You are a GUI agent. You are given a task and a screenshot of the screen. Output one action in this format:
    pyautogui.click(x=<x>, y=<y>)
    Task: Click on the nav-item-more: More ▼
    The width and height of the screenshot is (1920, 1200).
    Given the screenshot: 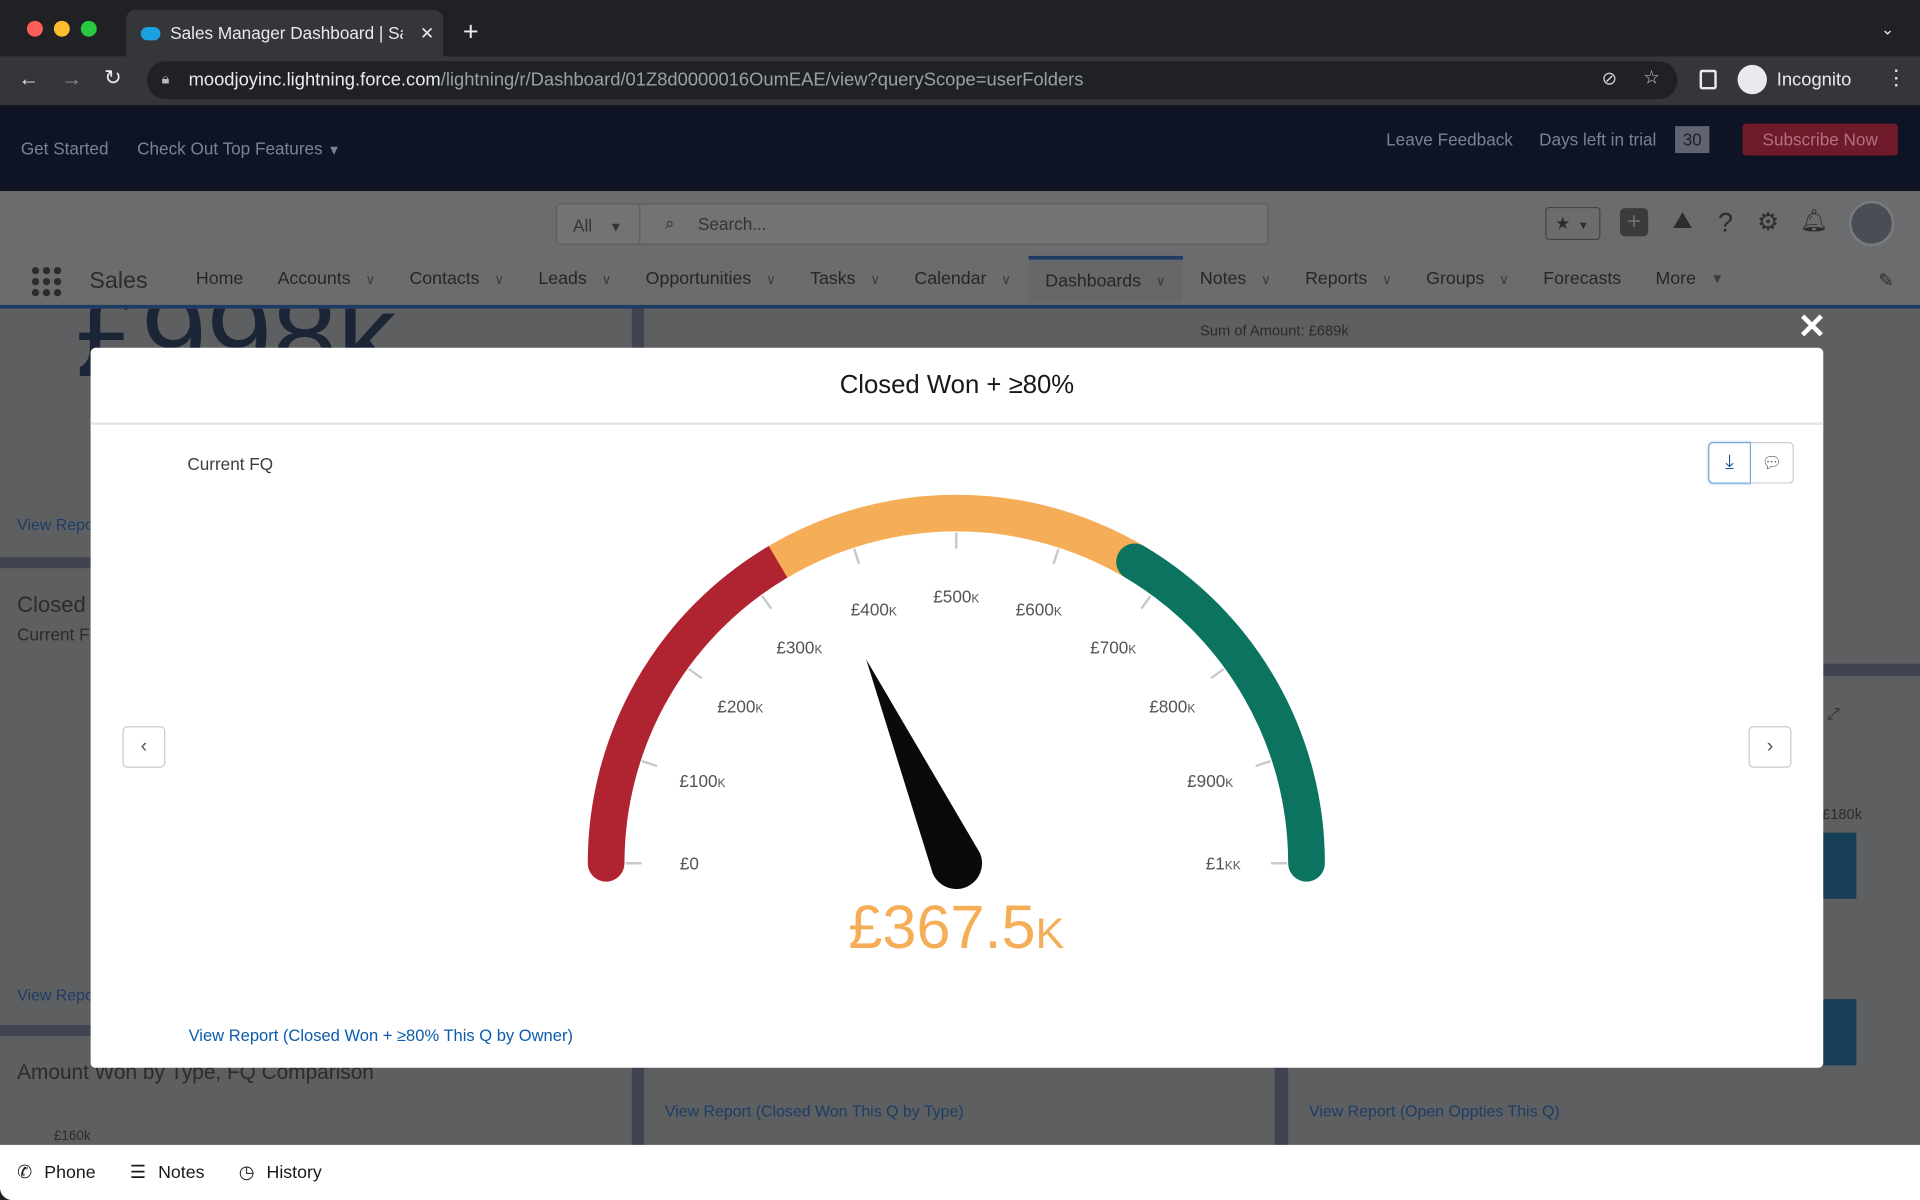 What is the action you would take?
    pyautogui.click(x=1689, y=279)
    